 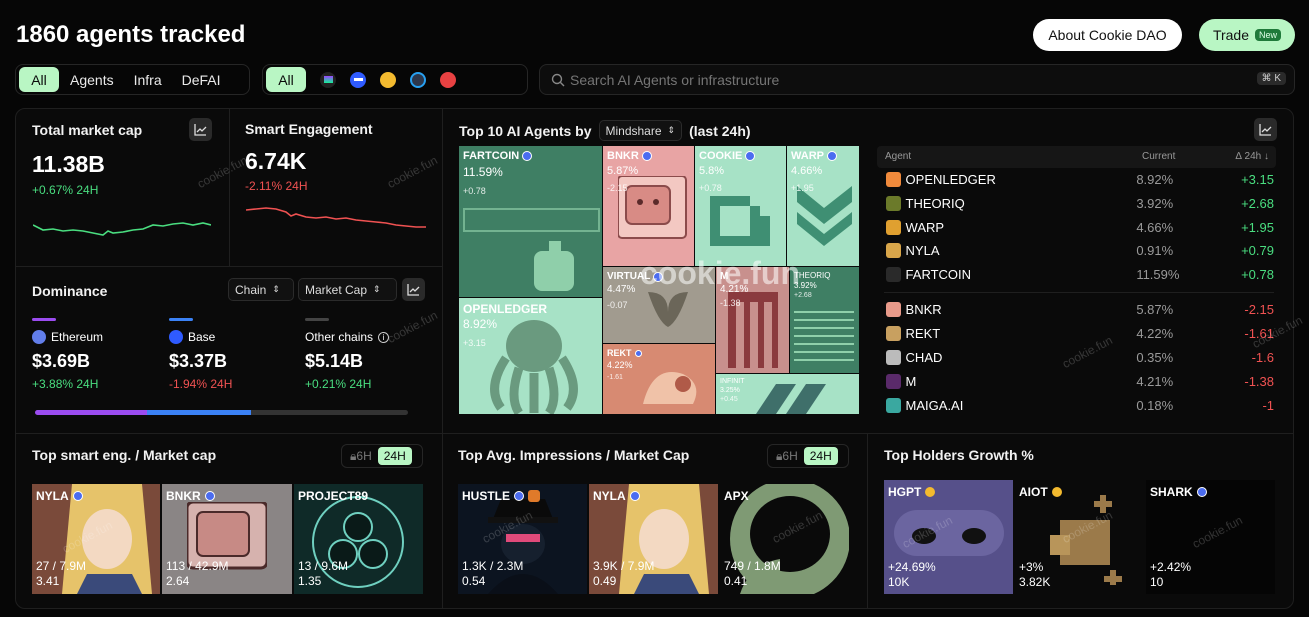 I want to click on table-row: FARTCOIN 11.59% +0.78, so click(x=1079, y=274).